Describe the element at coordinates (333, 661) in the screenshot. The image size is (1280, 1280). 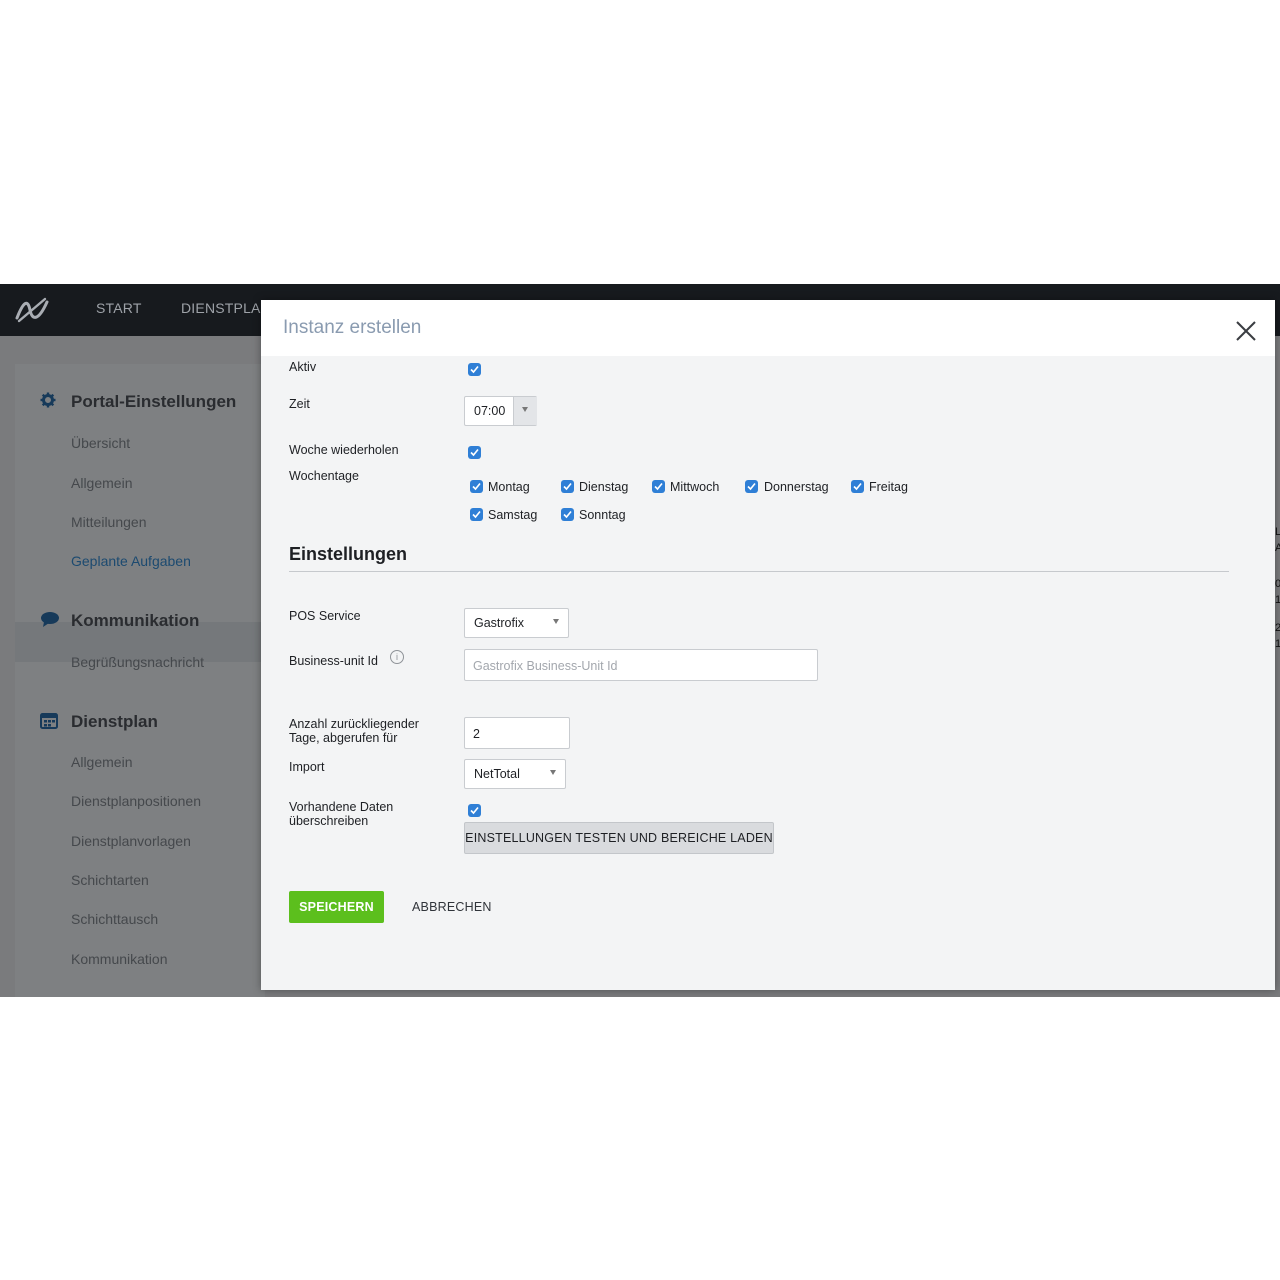
I see `business-unit-label: Business-unit Id` at that location.